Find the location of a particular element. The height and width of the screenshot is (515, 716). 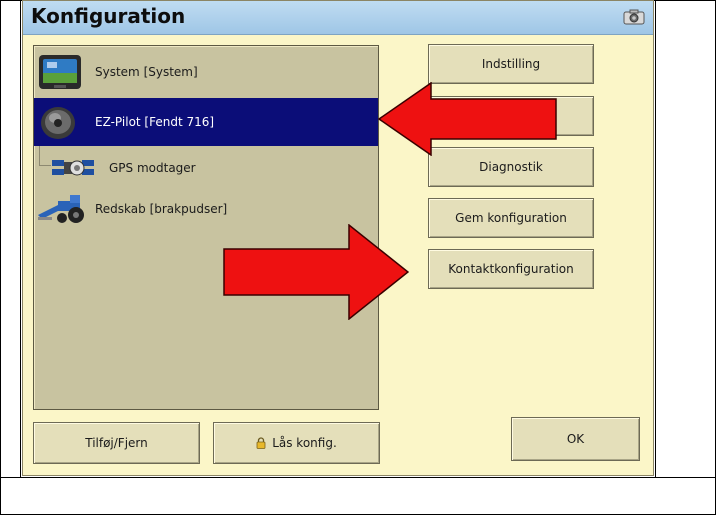

steering-motor-icon is located at coordinates (58, 123).